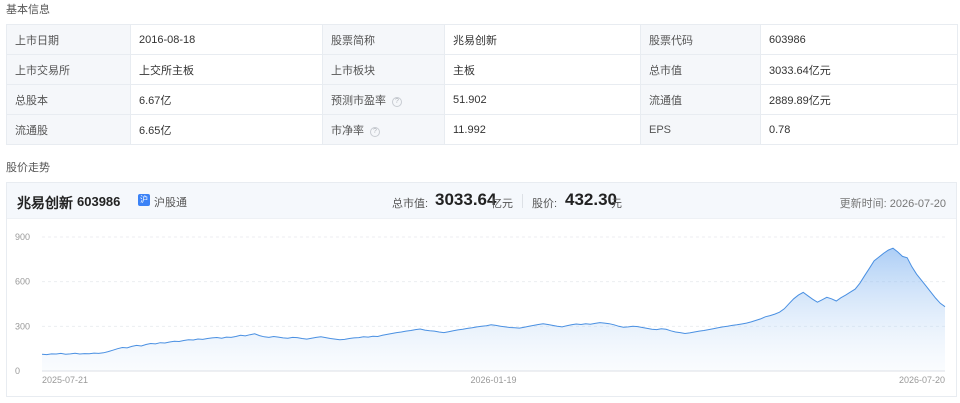 The width and height of the screenshot is (960, 403). I want to click on info-value: 6.65亿, so click(226, 129).